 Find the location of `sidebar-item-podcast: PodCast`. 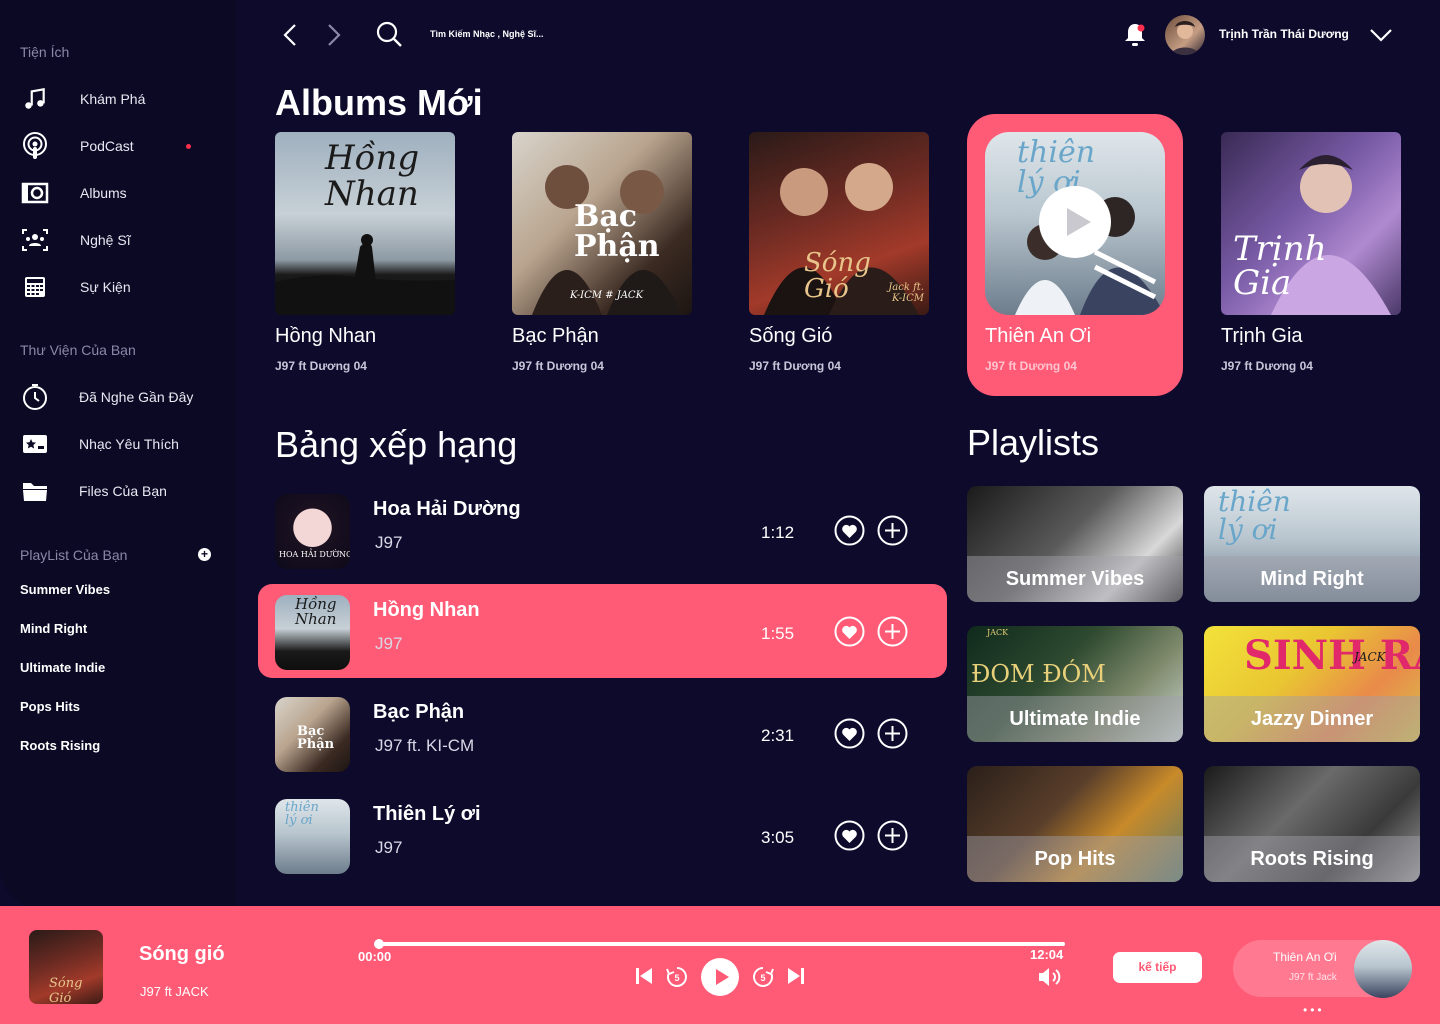

sidebar-item-podcast: PodCast is located at coordinates (118, 146).